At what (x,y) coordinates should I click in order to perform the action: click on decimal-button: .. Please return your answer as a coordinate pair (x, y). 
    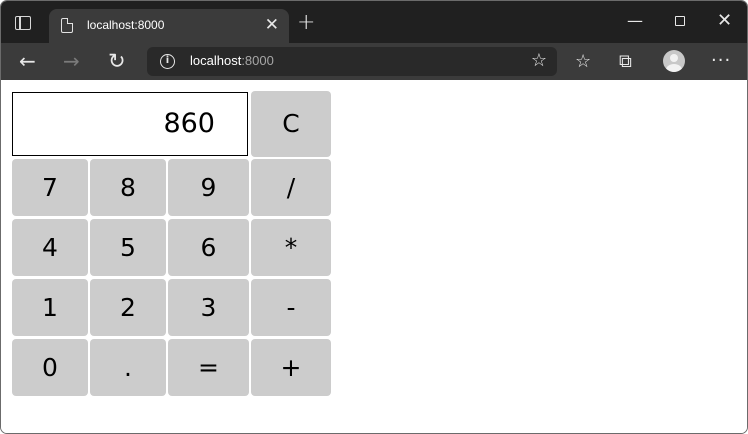
    Looking at the image, I should click on (128, 367).